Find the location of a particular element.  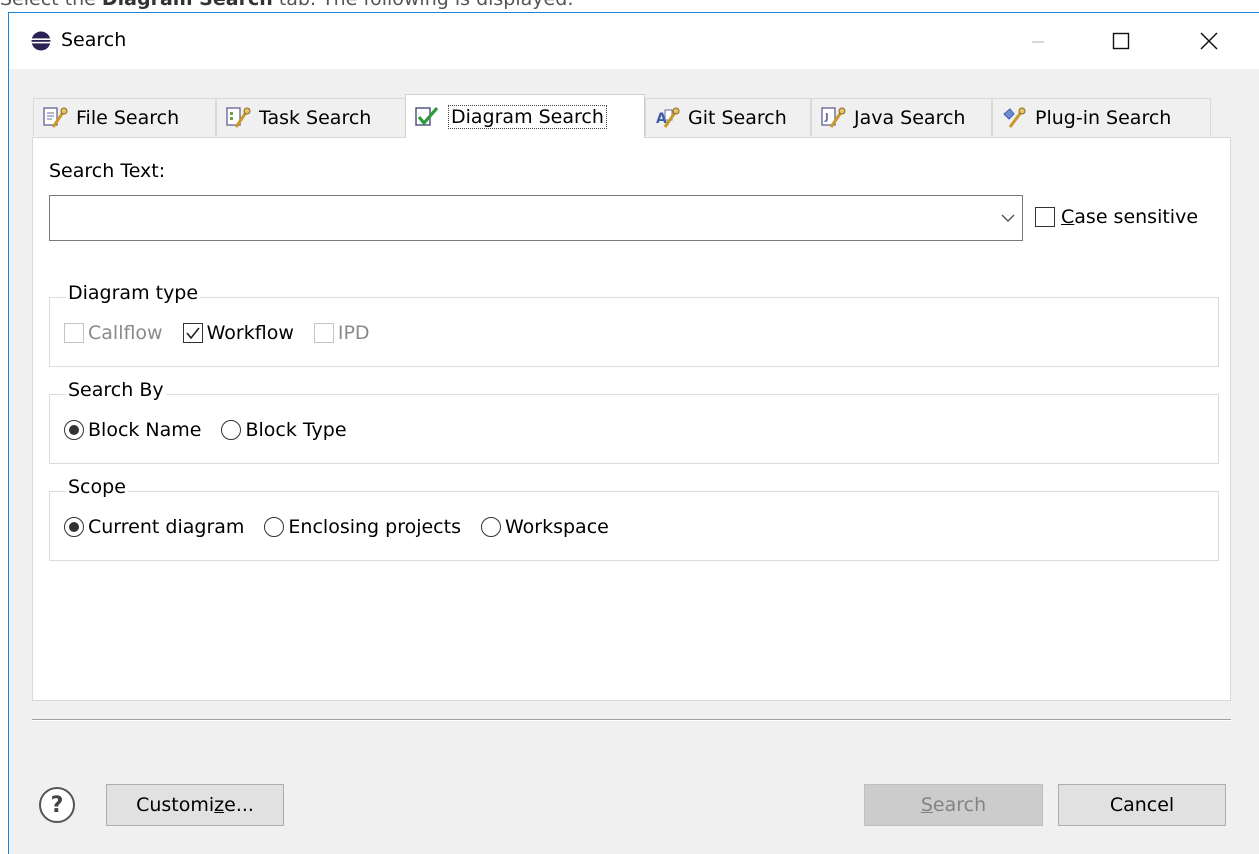

search-by-options: Block Name Block Type is located at coordinates (215, 430).